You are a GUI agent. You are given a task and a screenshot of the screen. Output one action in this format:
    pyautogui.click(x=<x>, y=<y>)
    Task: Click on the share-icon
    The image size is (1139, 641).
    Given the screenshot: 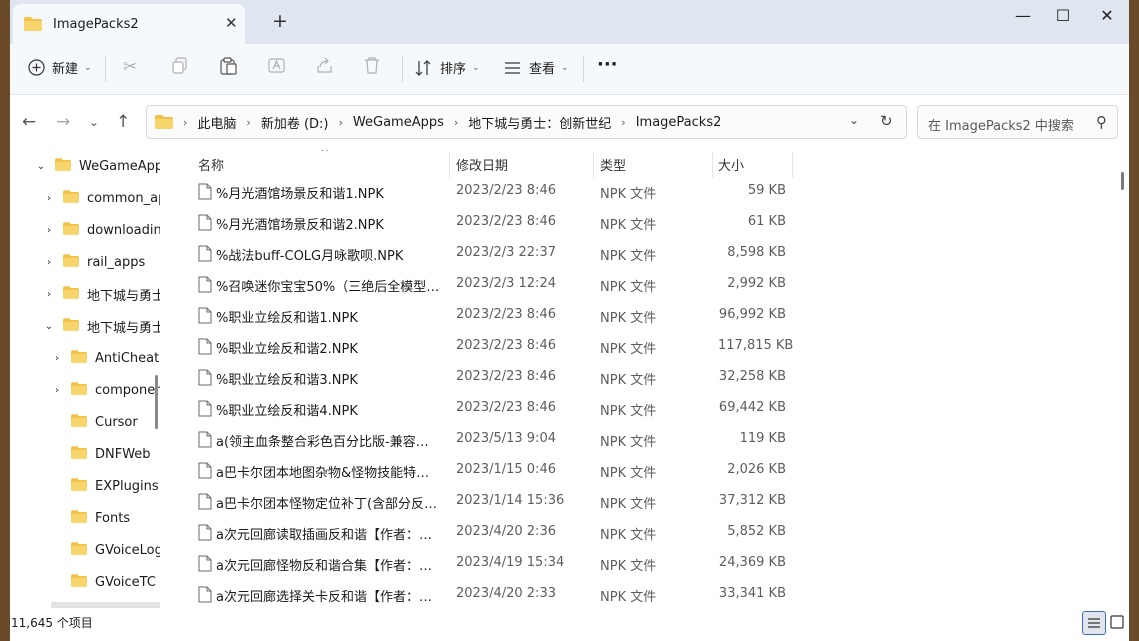 What is the action you would take?
    pyautogui.click(x=324, y=68)
    